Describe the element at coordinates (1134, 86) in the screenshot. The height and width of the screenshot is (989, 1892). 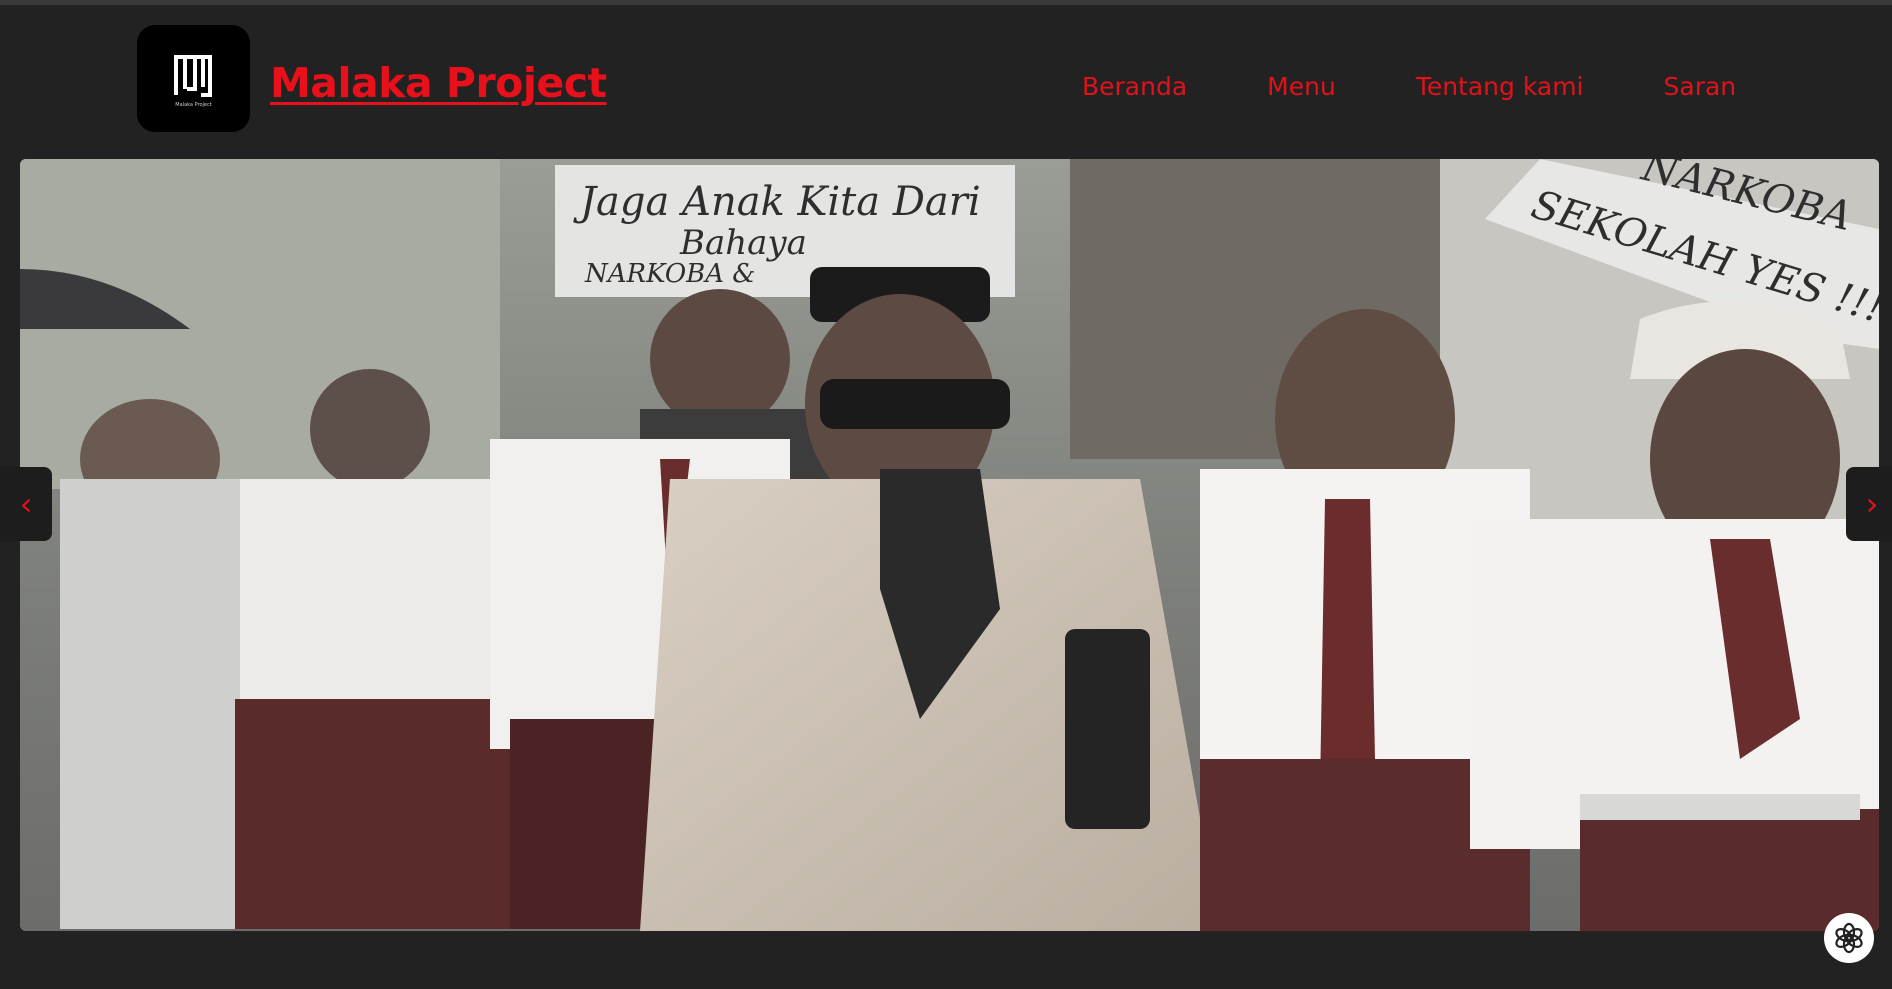
I see `nav-beranda: Beranda` at that location.